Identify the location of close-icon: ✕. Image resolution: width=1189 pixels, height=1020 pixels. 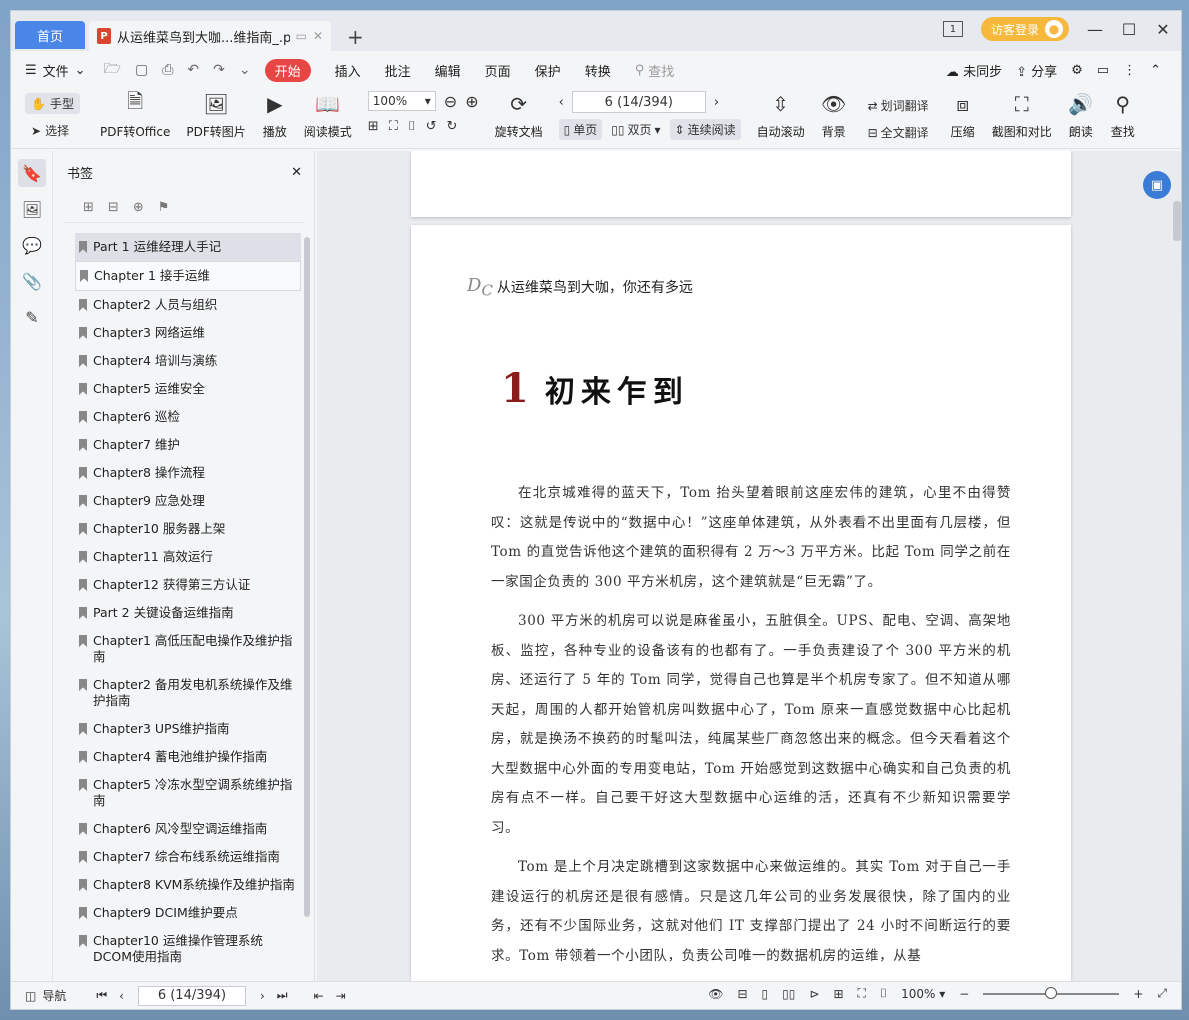
(296, 172).